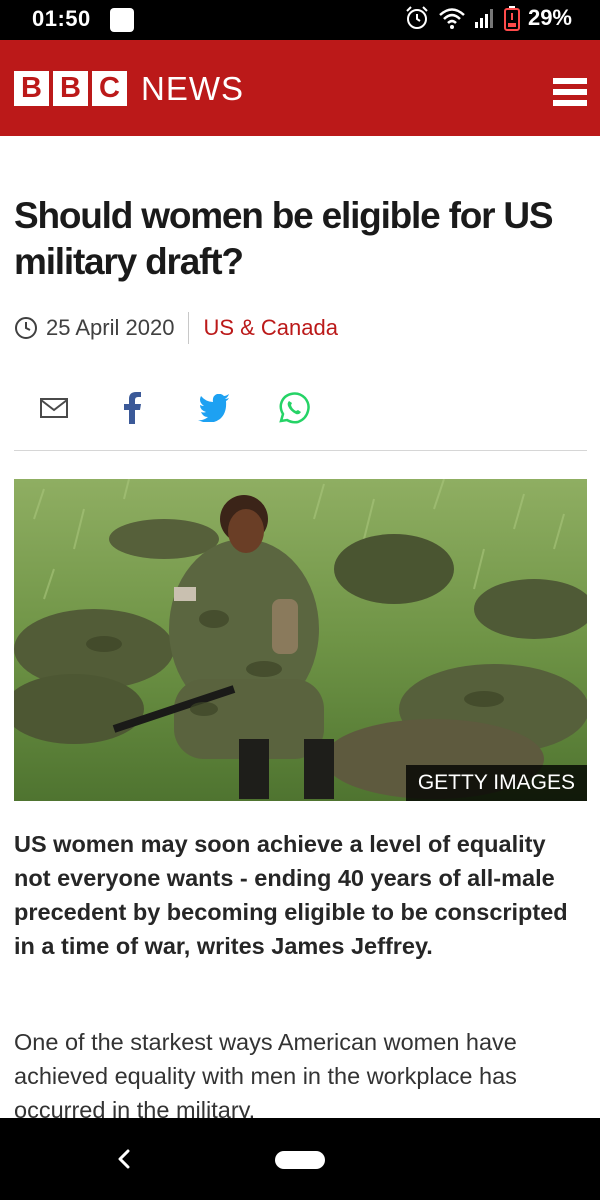  Describe the element at coordinates (496, 783) in the screenshot. I see `image-credit: GETTY IMAGES` at that location.